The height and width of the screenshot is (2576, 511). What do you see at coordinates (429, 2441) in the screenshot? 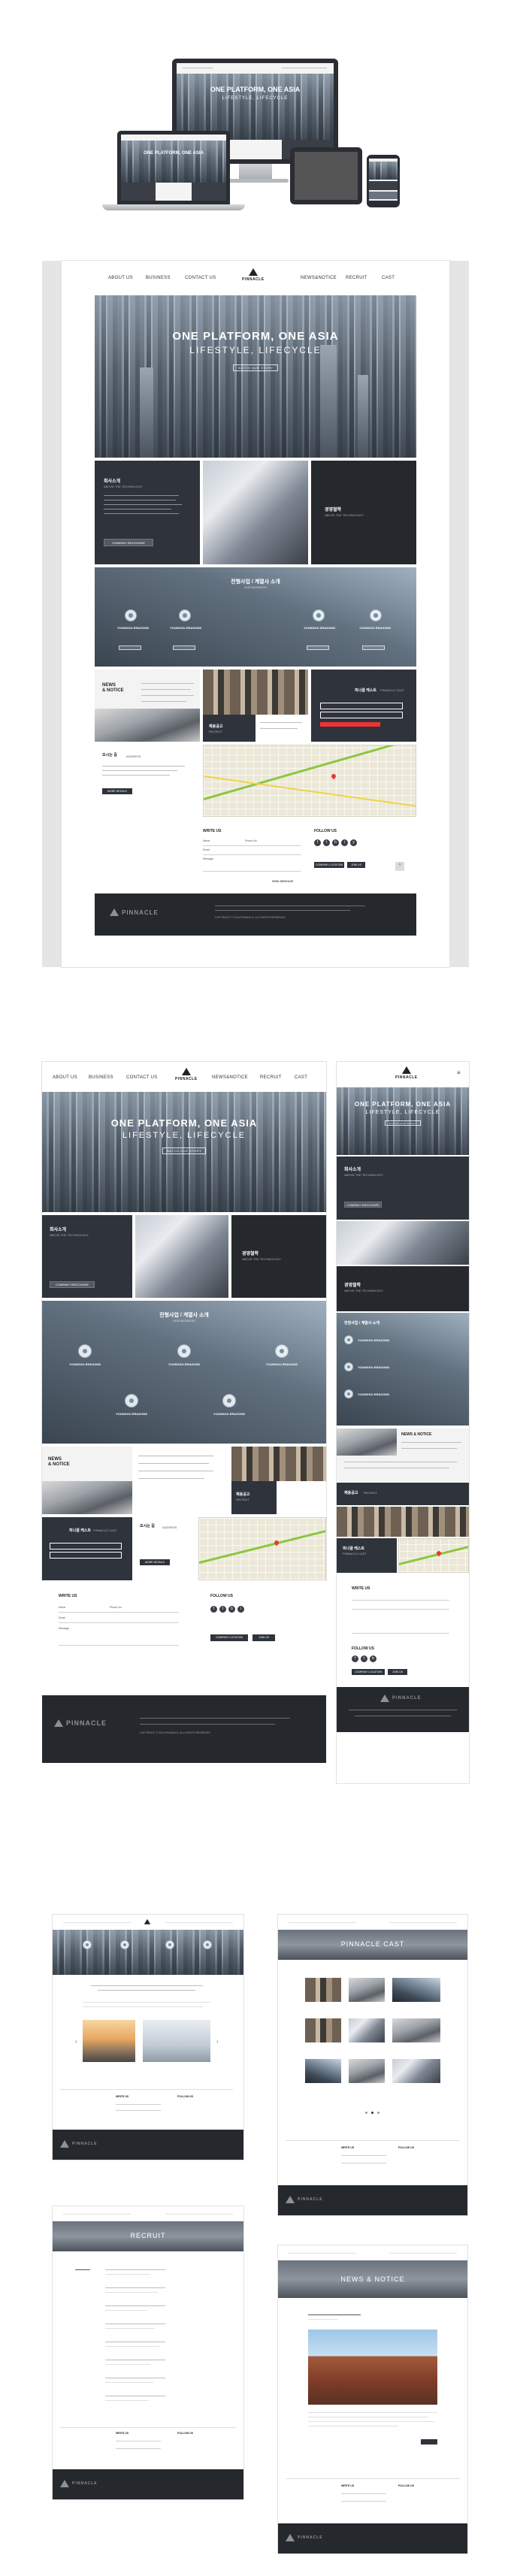
I see `list-button` at bounding box center [429, 2441].